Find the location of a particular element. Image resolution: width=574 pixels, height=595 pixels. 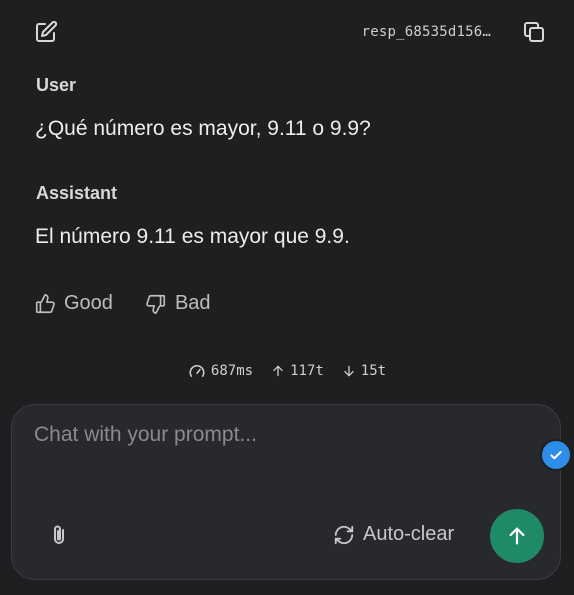

latency-stat: 687ms is located at coordinates (220, 371).